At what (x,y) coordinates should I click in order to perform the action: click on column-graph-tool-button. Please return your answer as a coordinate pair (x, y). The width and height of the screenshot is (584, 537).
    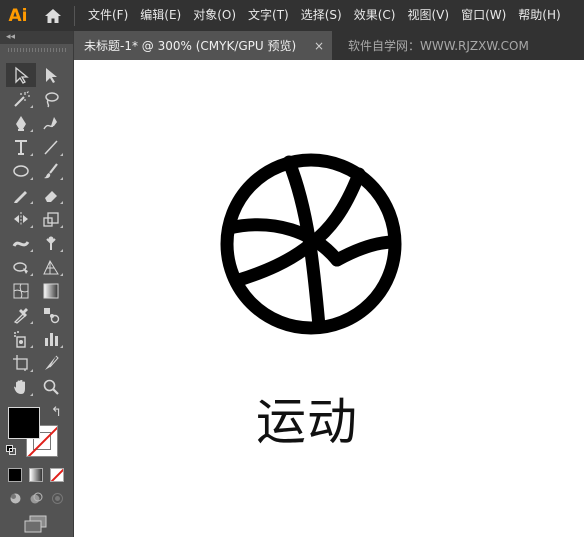
    Looking at the image, I should click on (51, 339).